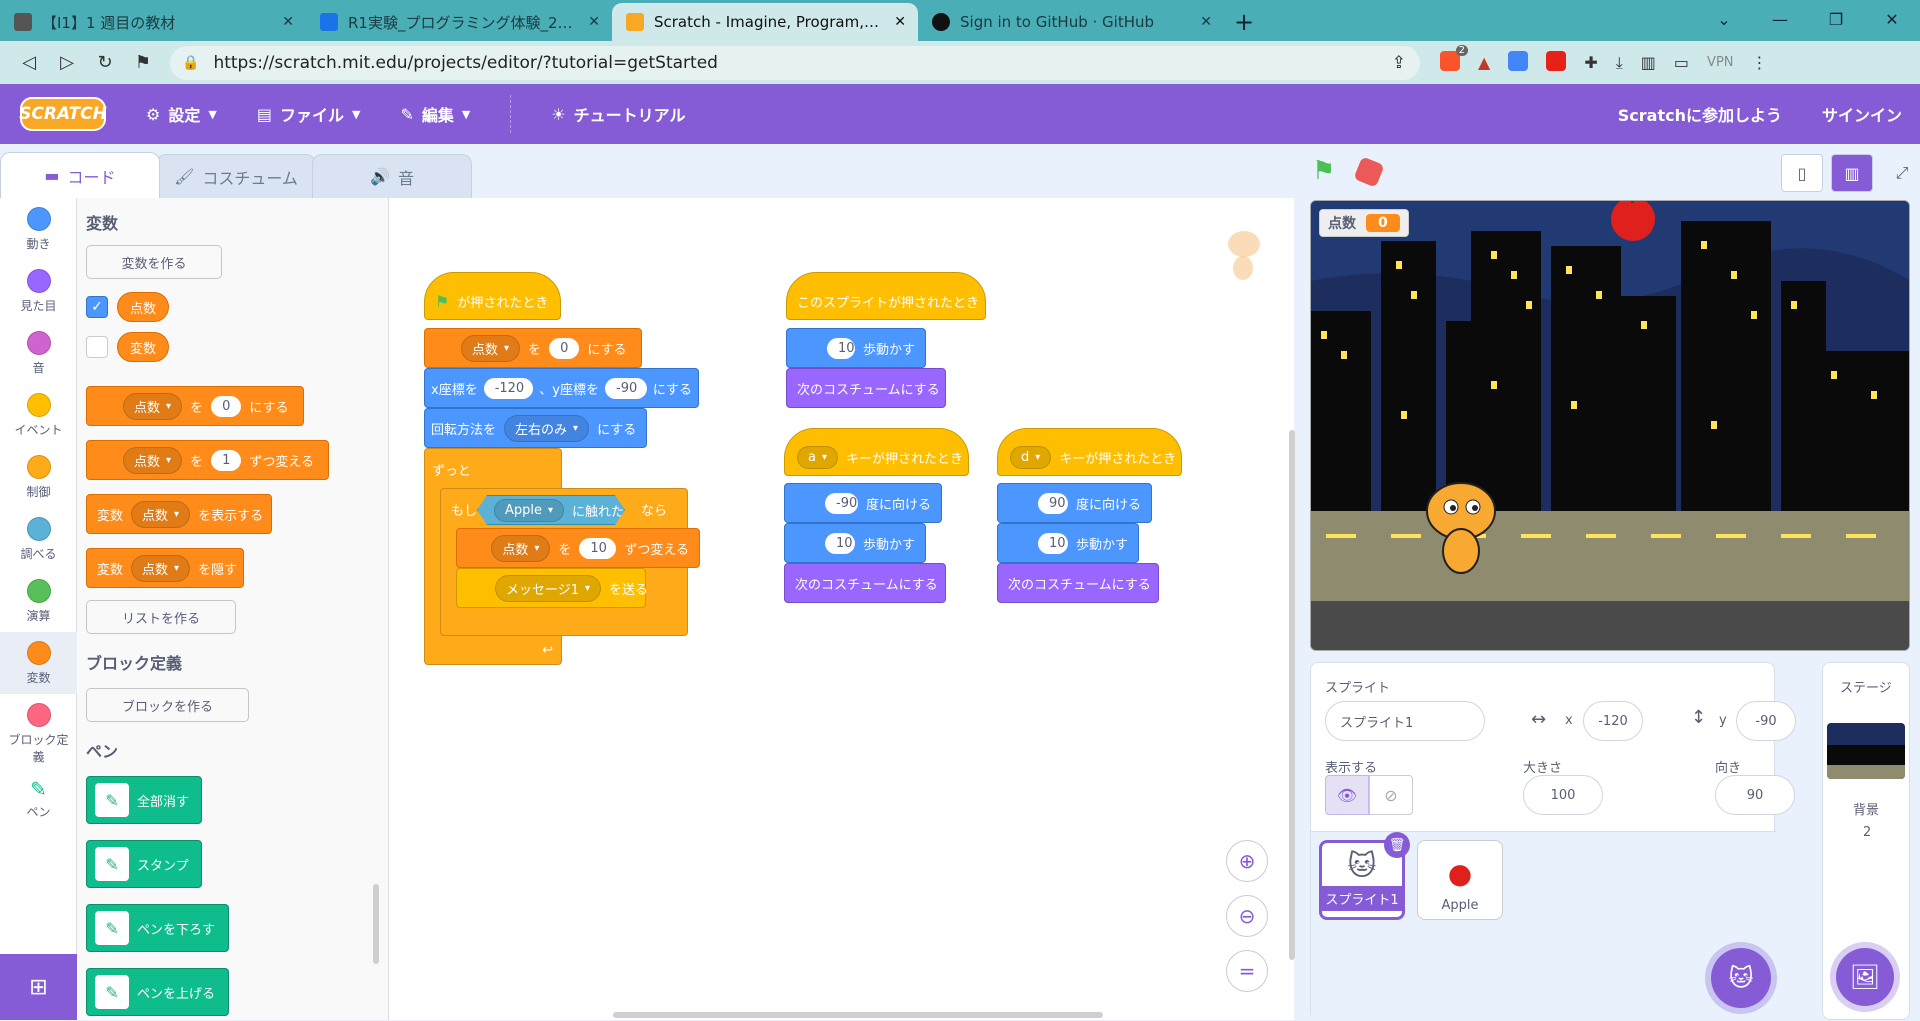 This screenshot has height=1021, width=1920. What do you see at coordinates (1247, 971) in the screenshot?
I see `zoom-reset-button: =` at bounding box center [1247, 971].